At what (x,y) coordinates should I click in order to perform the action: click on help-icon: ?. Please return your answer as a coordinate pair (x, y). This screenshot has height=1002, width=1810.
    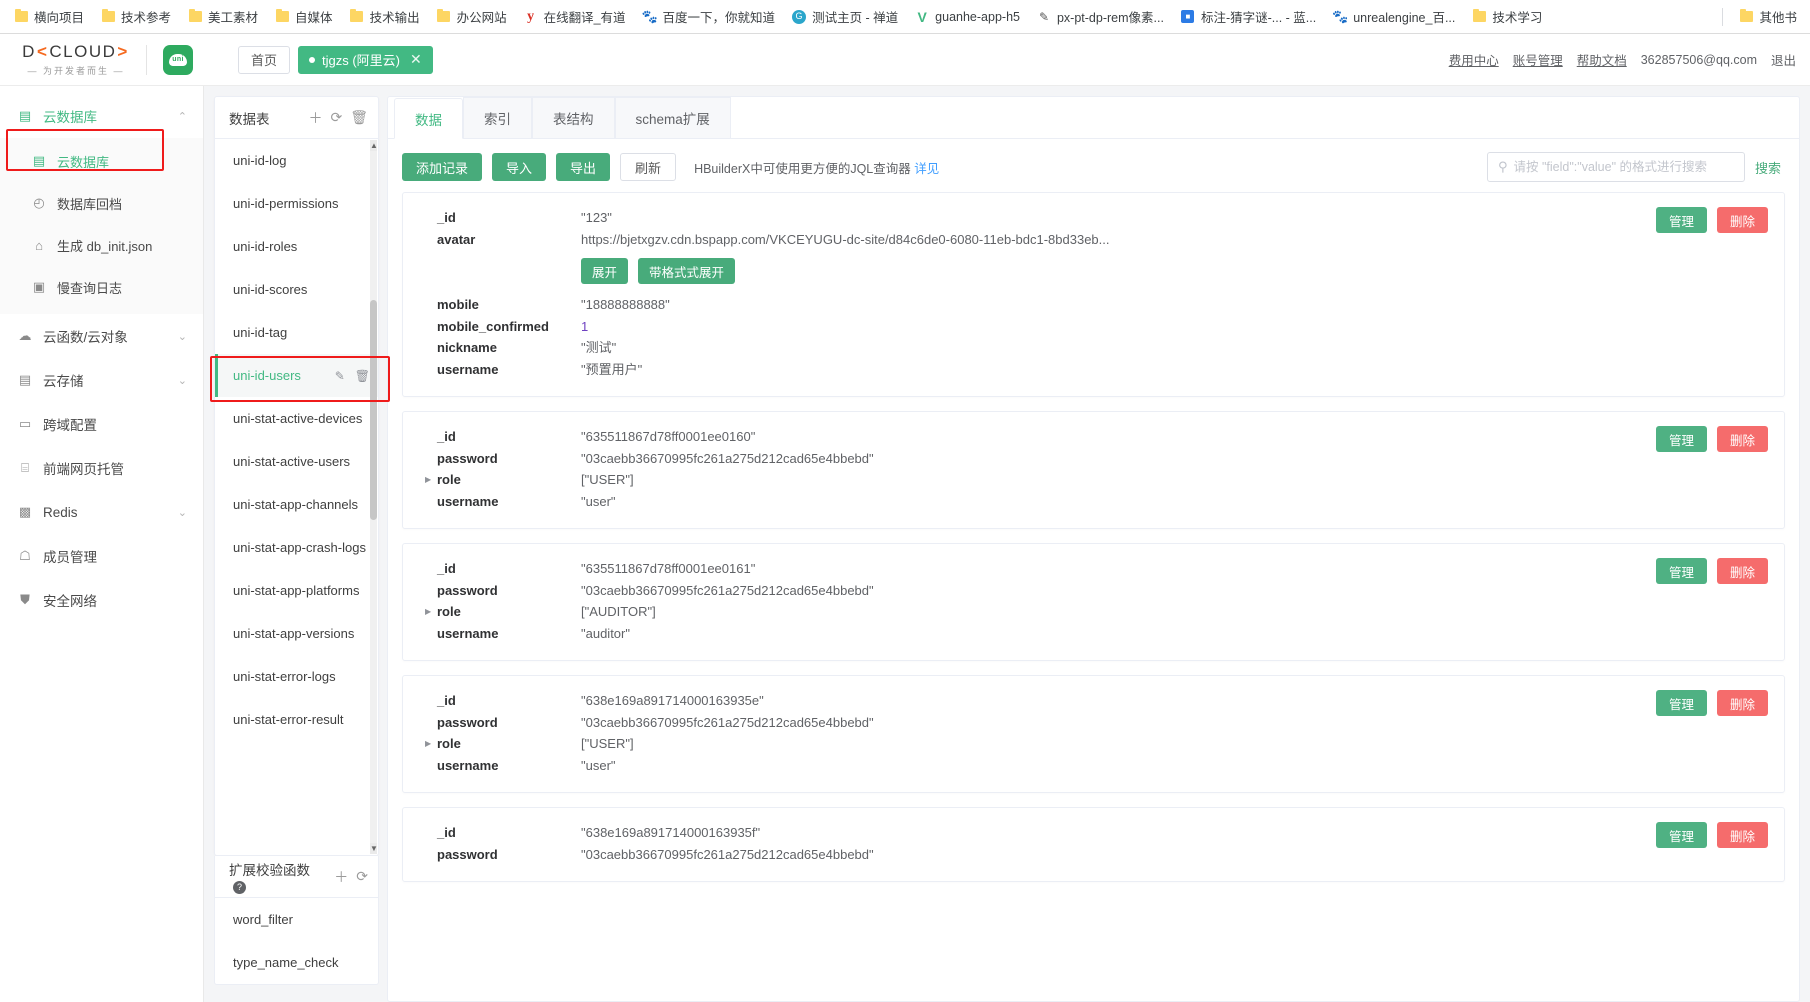
    Looking at the image, I should click on (239, 887).